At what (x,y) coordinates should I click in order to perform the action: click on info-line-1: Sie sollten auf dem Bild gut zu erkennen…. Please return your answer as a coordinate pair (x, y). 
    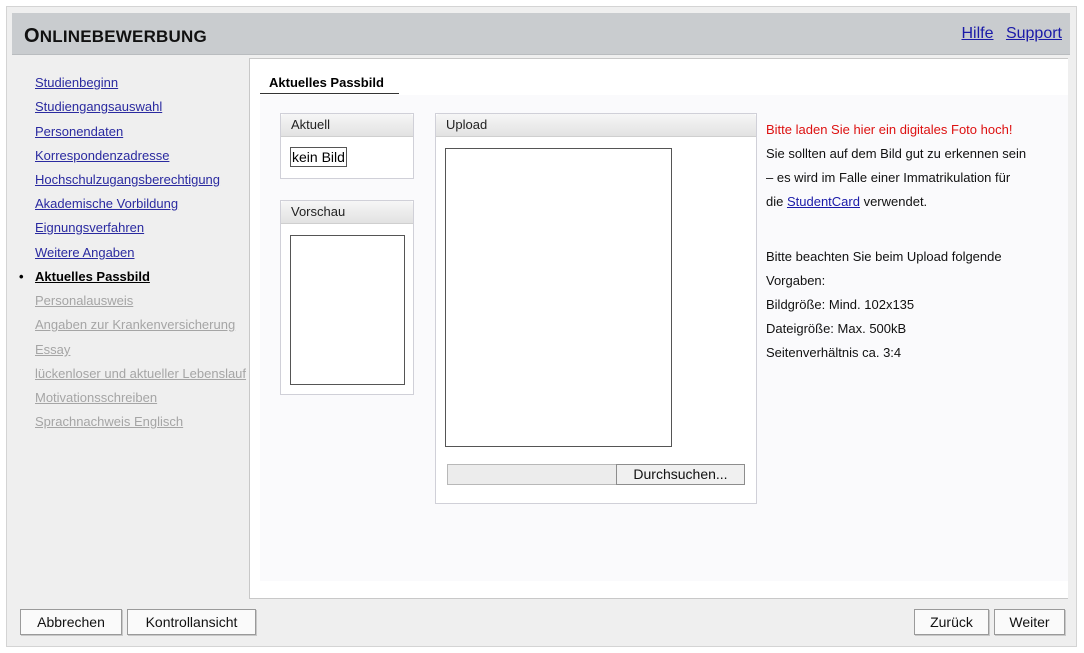
    Looking at the image, I should click on (896, 153).